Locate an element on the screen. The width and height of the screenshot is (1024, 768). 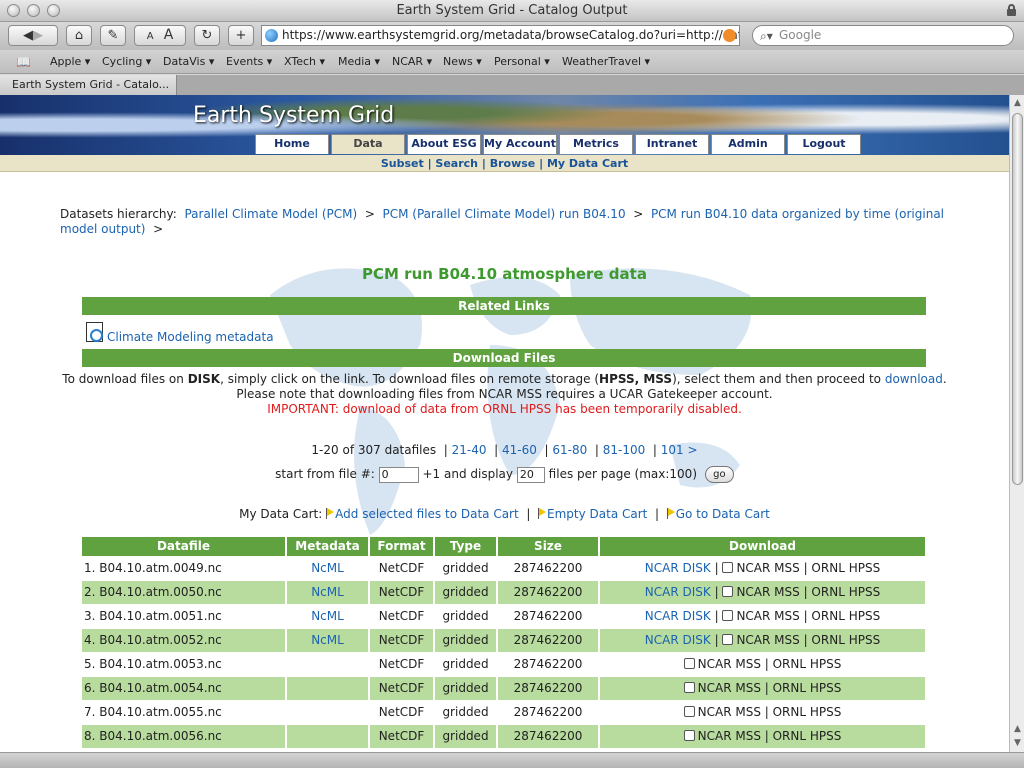
subnav-browse: Browse is located at coordinates (513, 163).